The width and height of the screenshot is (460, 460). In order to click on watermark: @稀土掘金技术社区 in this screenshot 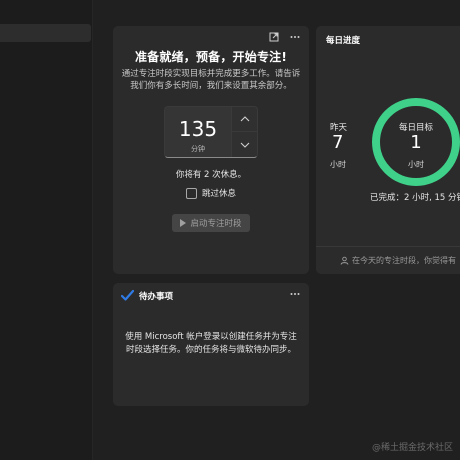, I will do `click(413, 448)`.